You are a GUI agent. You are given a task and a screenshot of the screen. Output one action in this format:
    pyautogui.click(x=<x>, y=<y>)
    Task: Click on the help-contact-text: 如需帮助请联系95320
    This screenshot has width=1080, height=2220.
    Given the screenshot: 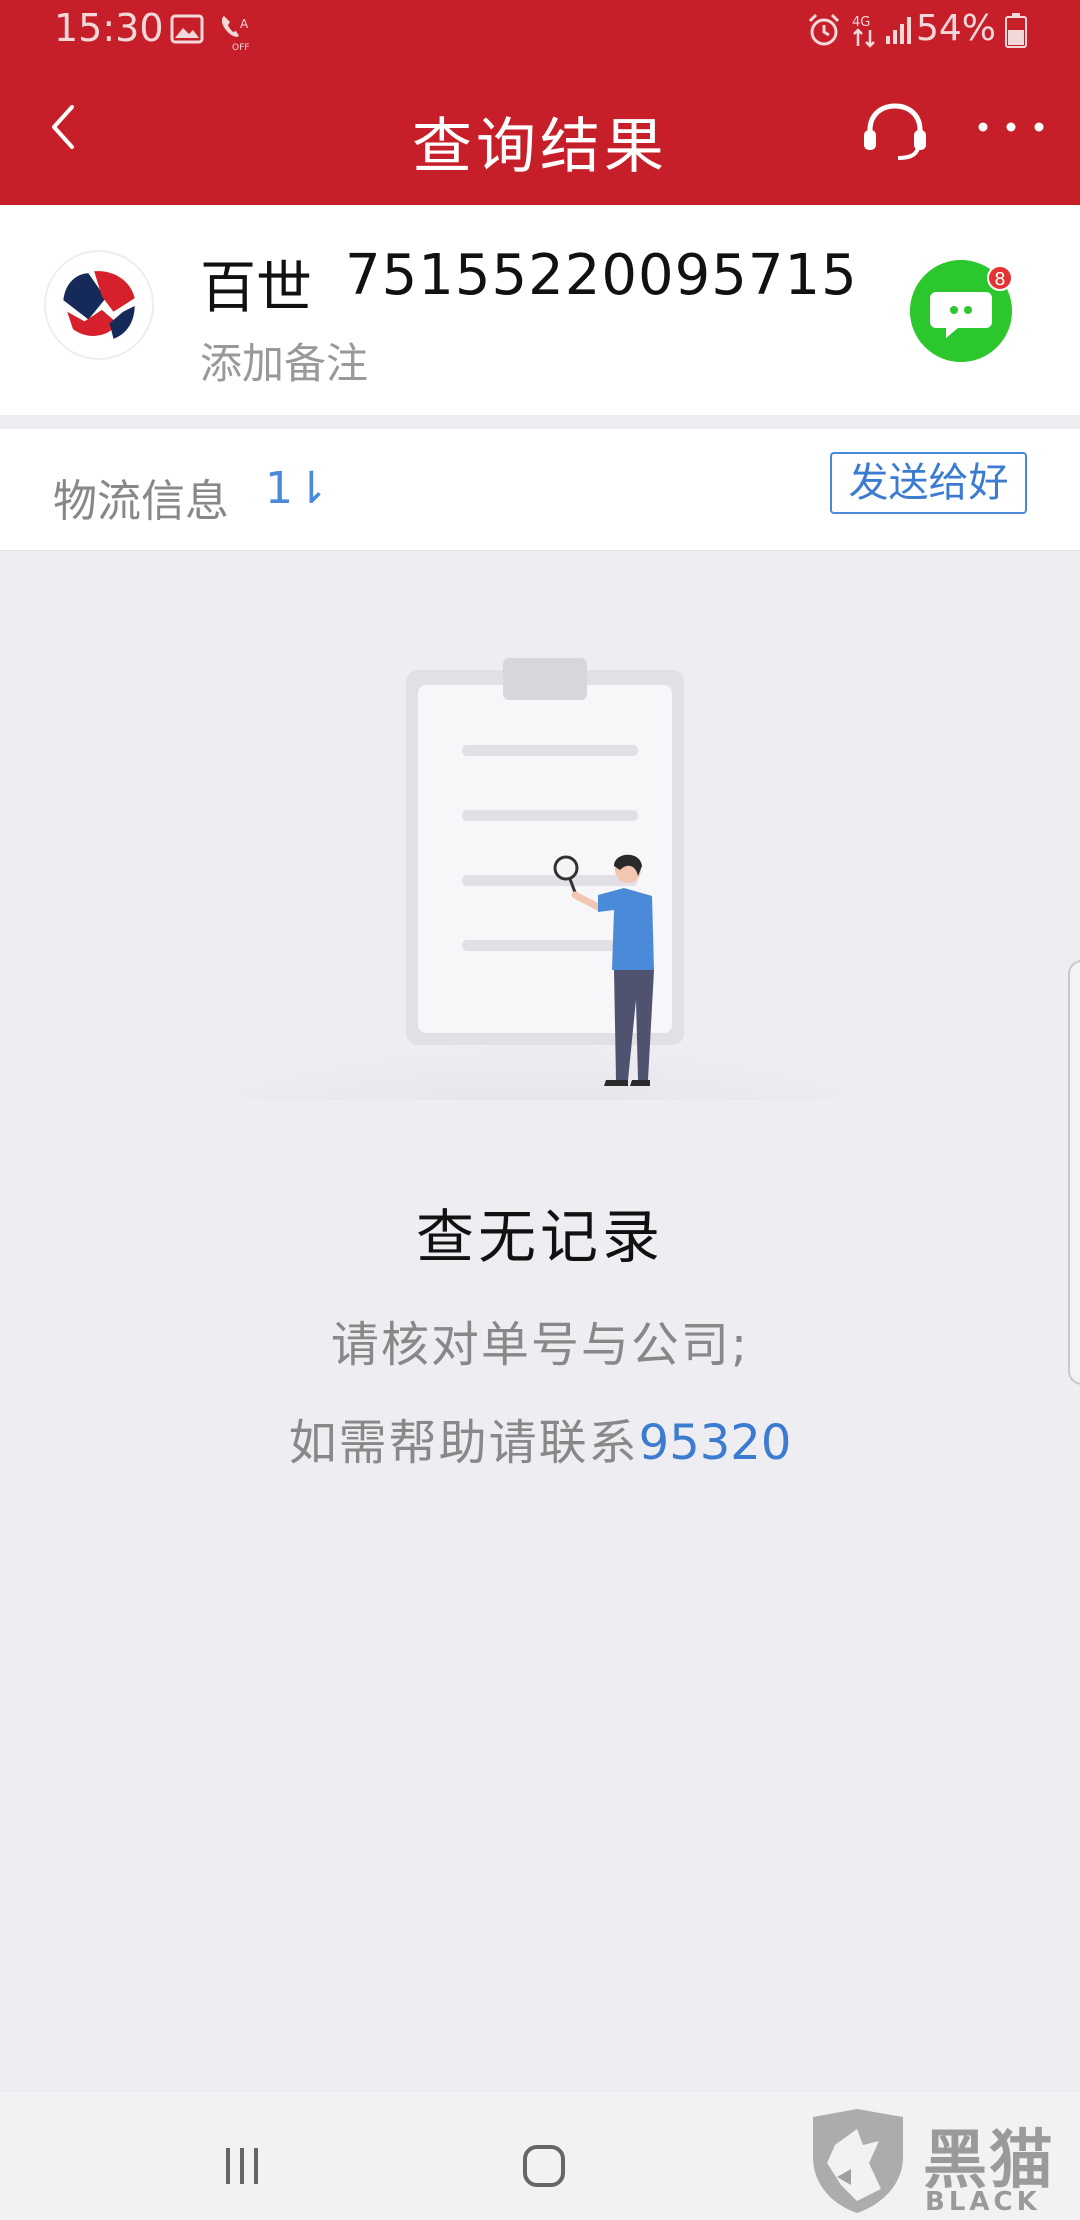 What is the action you would take?
    pyautogui.click(x=540, y=1438)
    